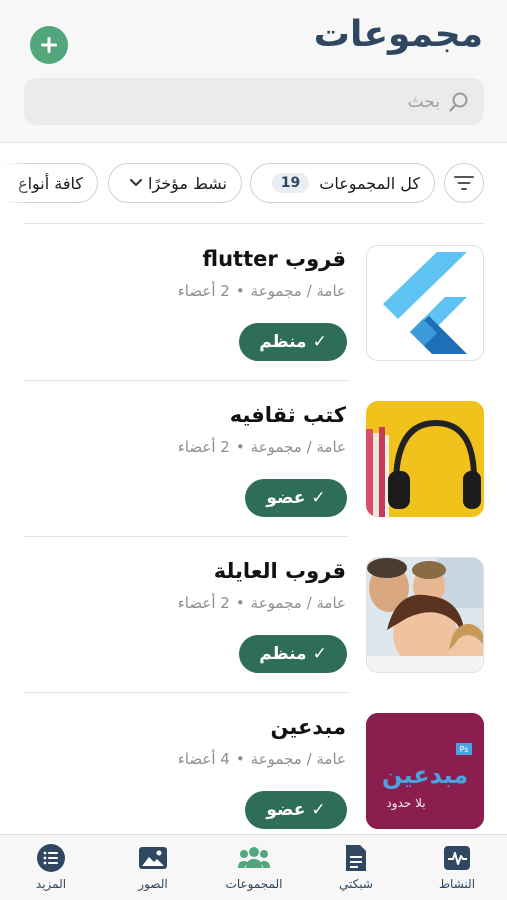  I want to click on add-group-button, so click(49, 45).